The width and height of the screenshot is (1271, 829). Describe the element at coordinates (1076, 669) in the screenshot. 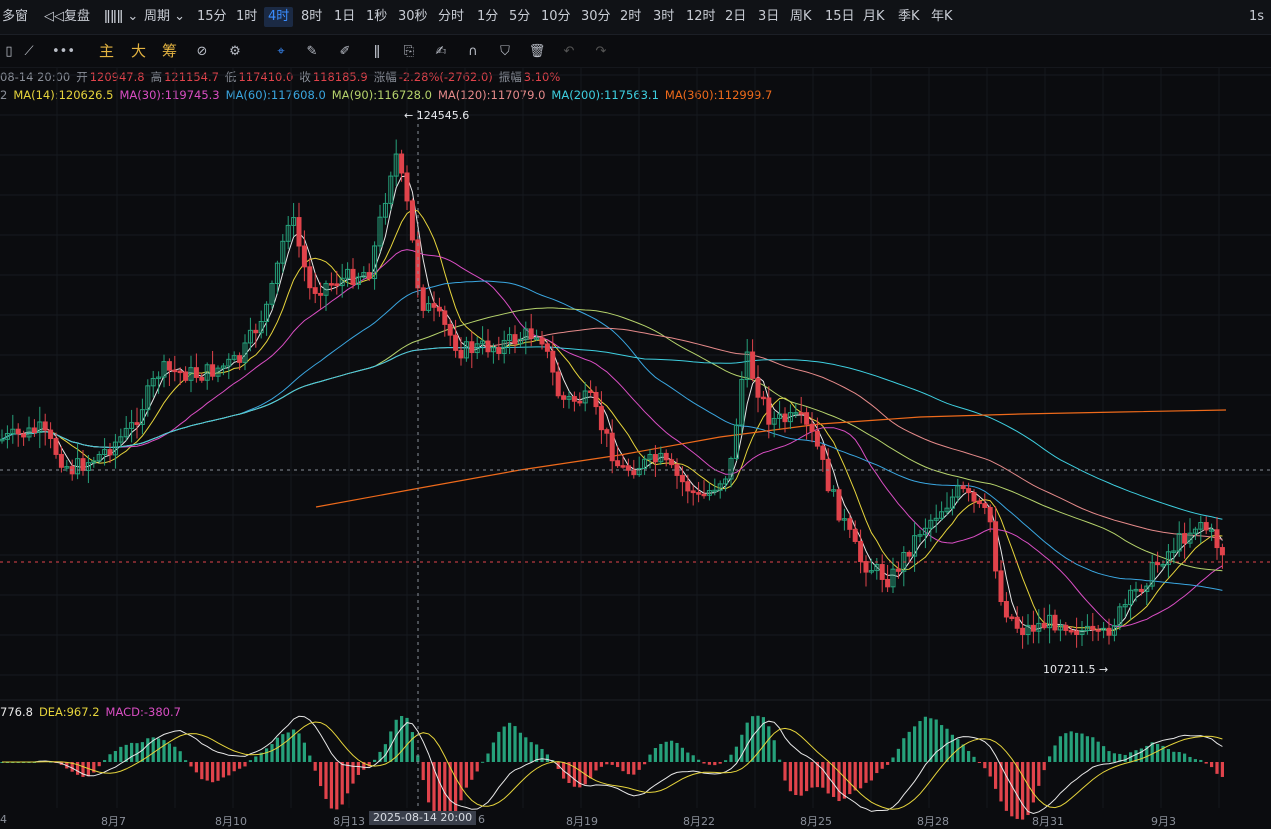

I see `low-annotation: 107211.5 →` at that location.